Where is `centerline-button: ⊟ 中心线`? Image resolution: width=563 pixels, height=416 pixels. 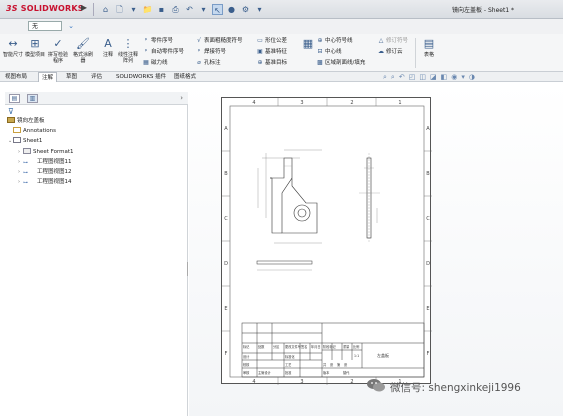 centerline-button: ⊟ 中心线 is located at coordinates (328, 52).